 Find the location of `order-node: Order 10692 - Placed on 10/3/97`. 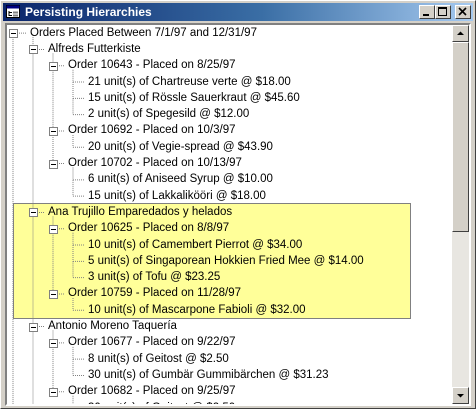

order-node: Order 10692 - Placed on 10/3/97 is located at coordinates (152, 130).